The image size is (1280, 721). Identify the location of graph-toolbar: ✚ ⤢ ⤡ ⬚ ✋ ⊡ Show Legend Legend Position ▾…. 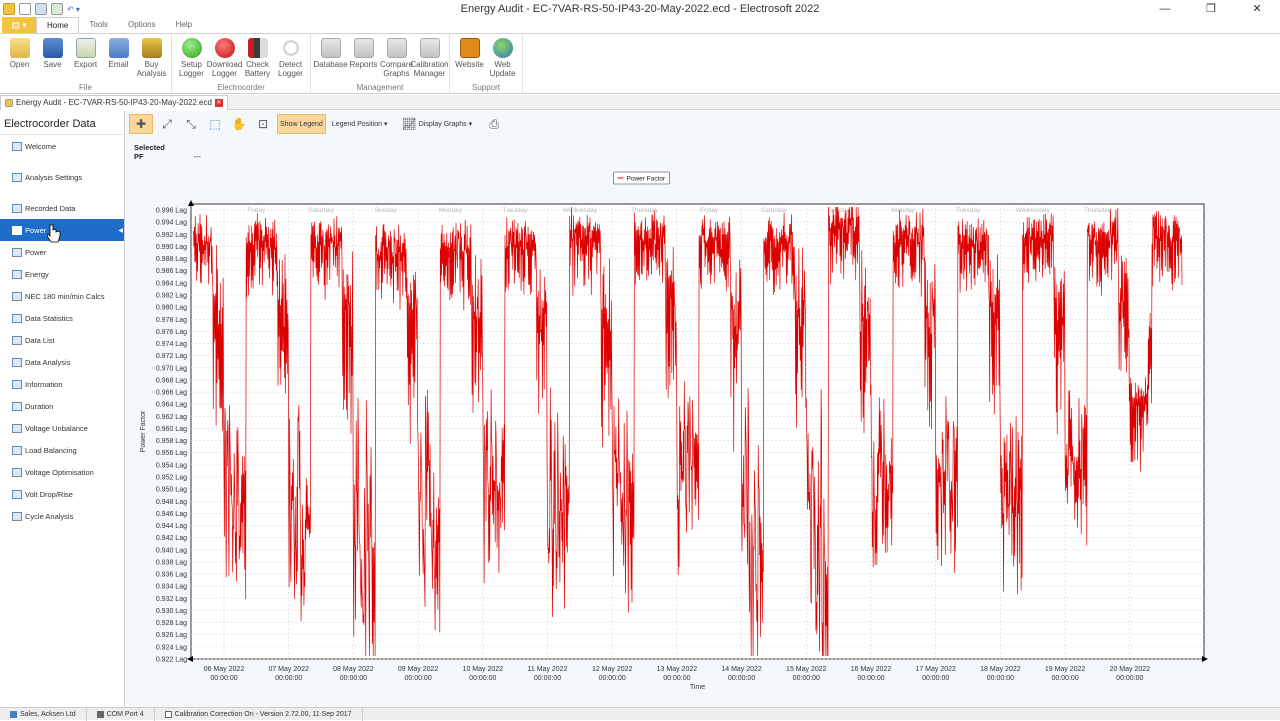
(703, 124).